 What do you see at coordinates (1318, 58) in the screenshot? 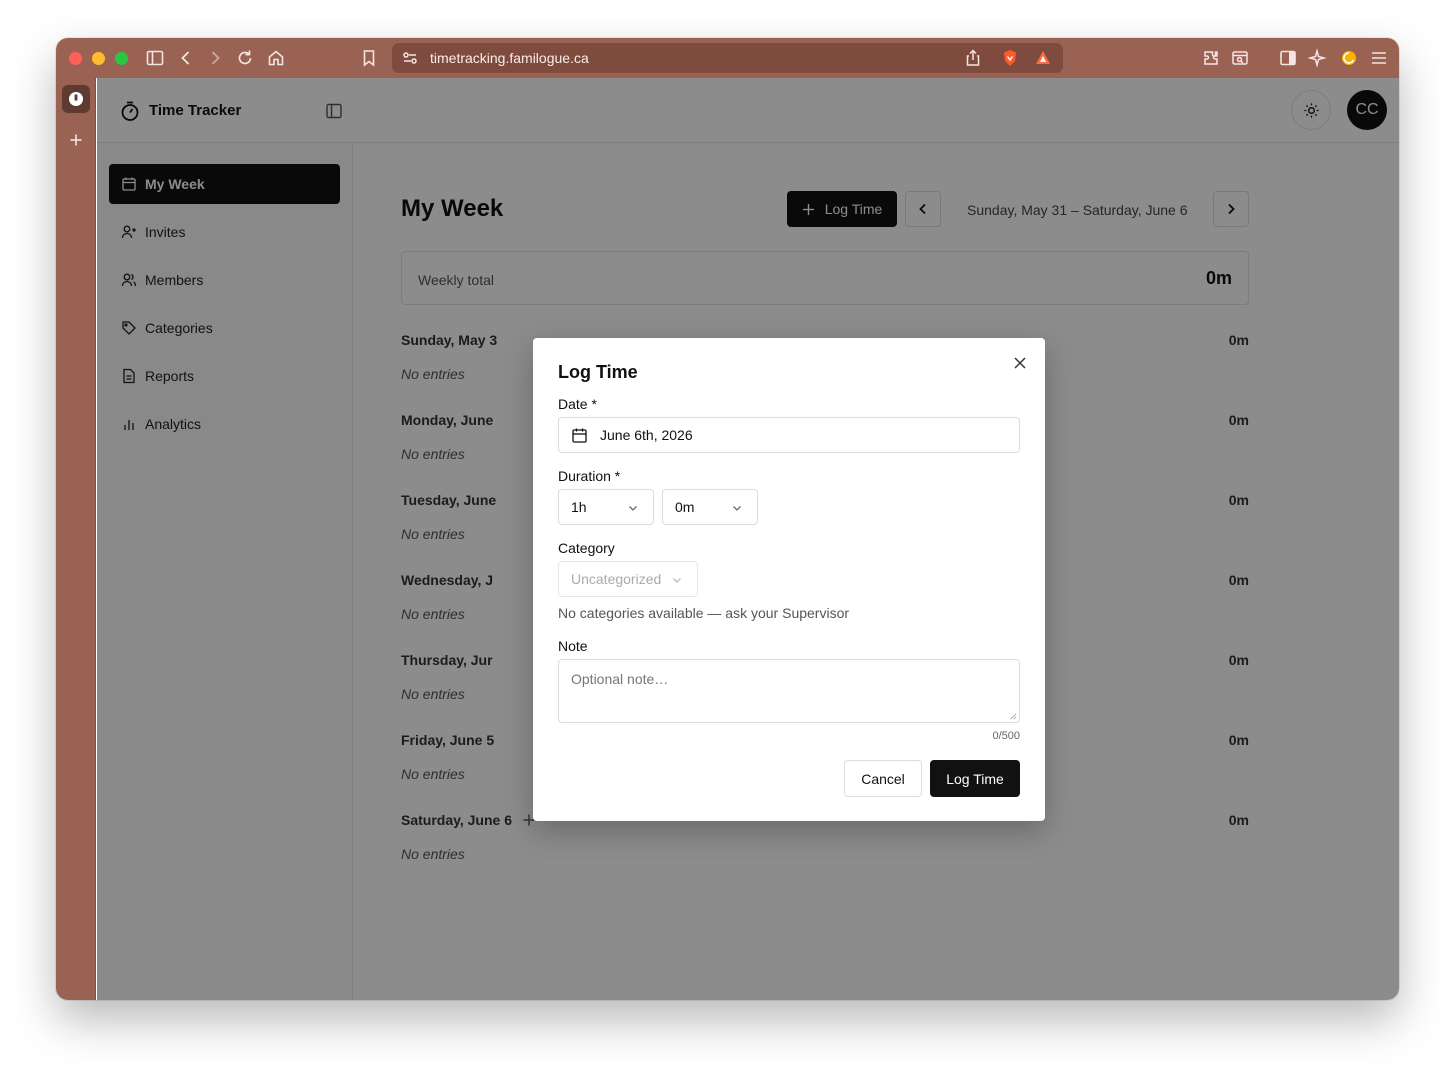
I see `ai-assistant-icon` at bounding box center [1318, 58].